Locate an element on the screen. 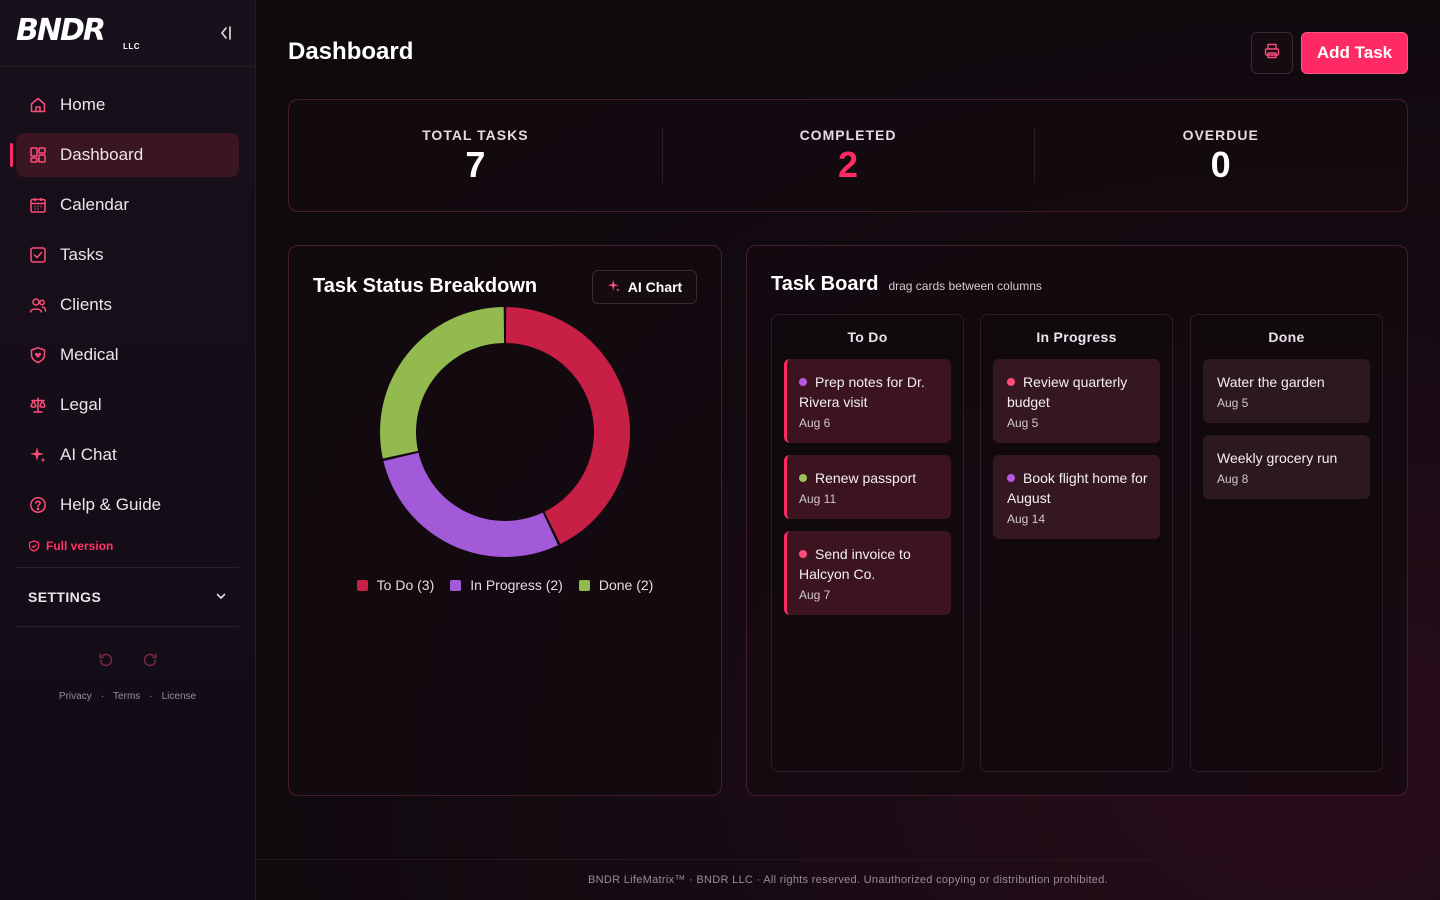  sidebar-item-clients: Clients is located at coordinates (127, 305).